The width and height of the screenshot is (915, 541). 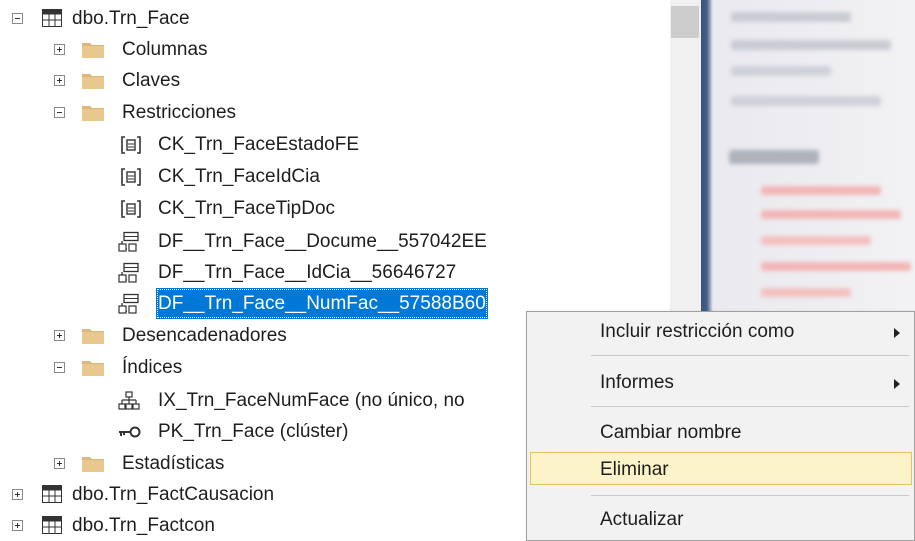 What do you see at coordinates (173, 494) in the screenshot?
I see `tree-node-label: dbo.Trn_FactCausacion` at bounding box center [173, 494].